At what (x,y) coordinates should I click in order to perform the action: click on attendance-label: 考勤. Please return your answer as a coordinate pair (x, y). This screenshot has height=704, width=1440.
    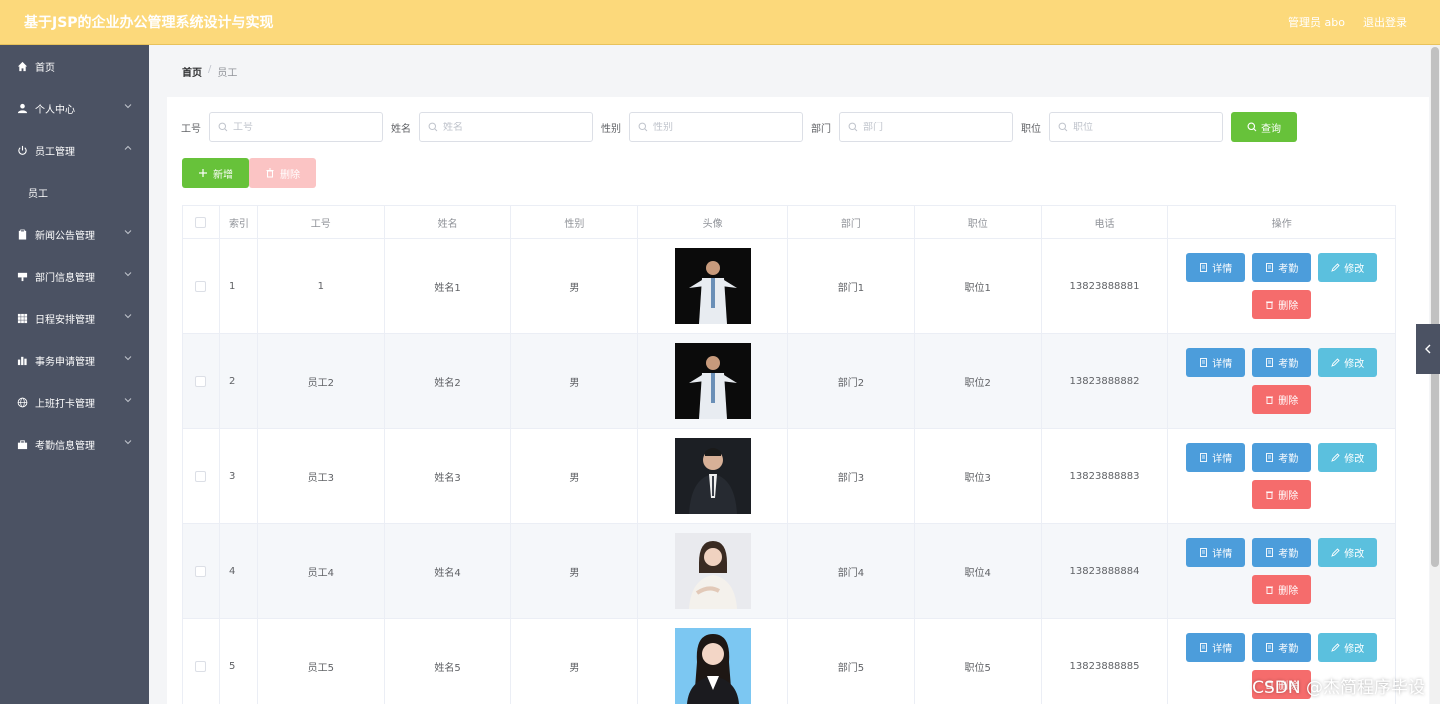
    Looking at the image, I should click on (1288, 554).